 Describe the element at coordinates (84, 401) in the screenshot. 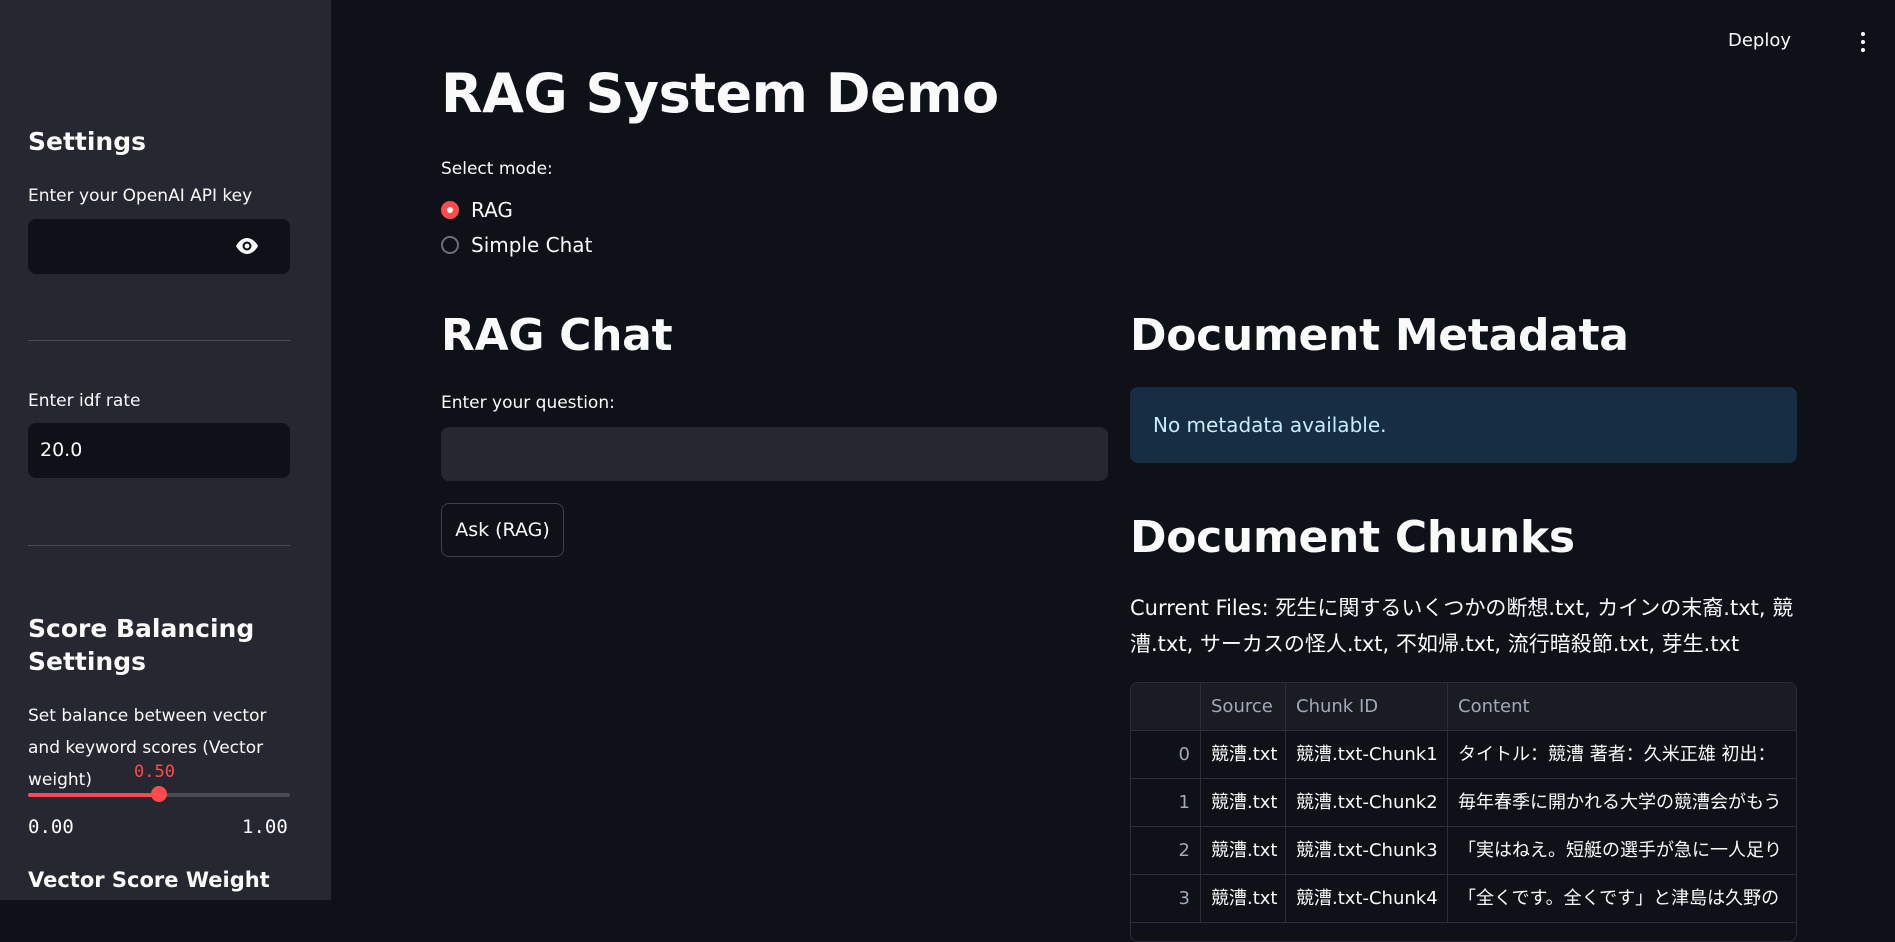

I see `idf-label: Enter idf rate` at that location.